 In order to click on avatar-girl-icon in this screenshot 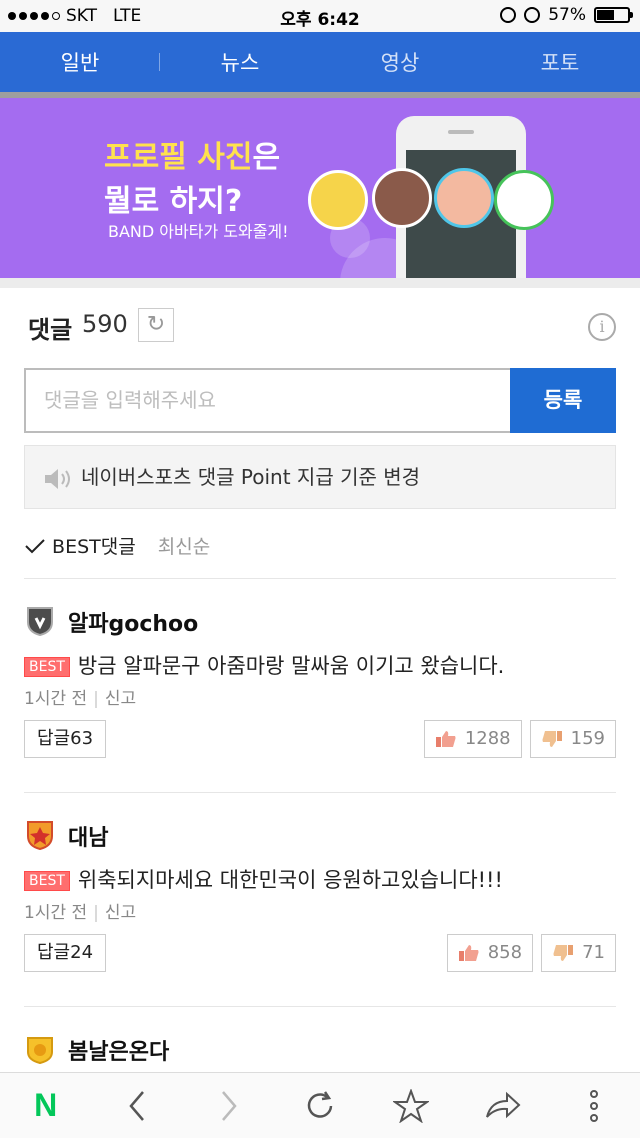, I will do `click(402, 198)`.